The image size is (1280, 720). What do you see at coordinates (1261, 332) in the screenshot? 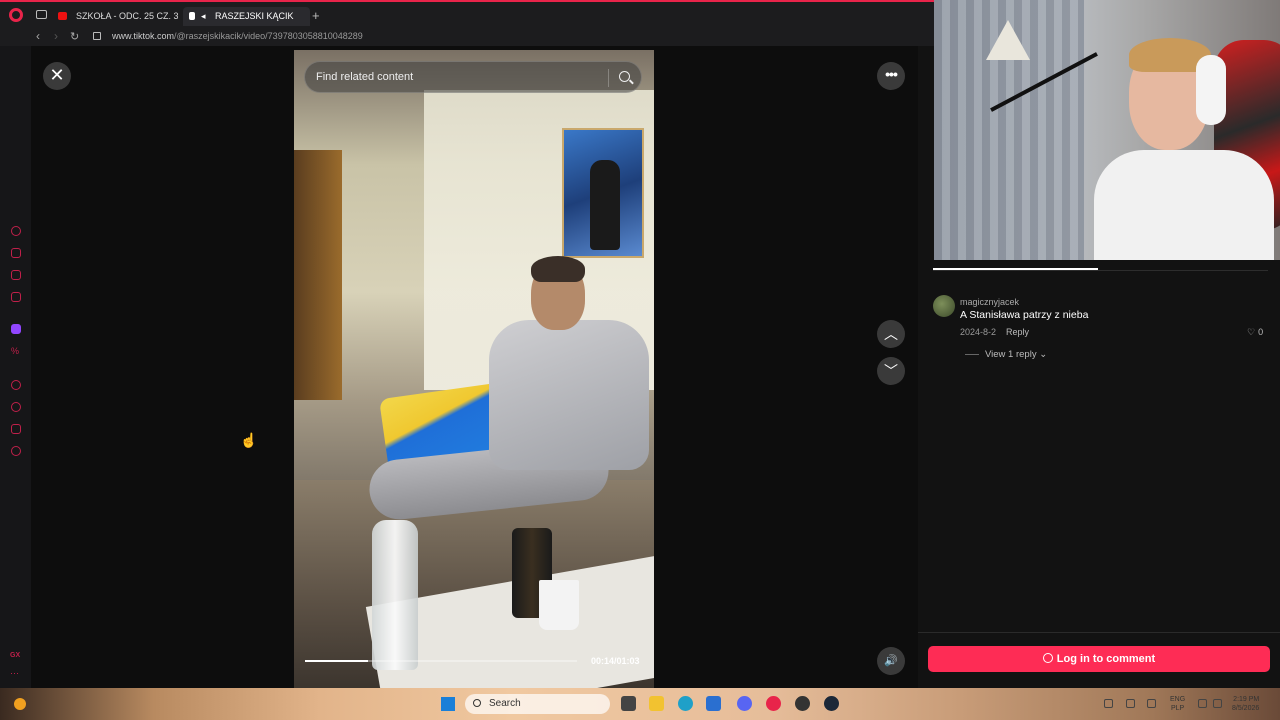
I see `like-count: 0` at bounding box center [1261, 332].